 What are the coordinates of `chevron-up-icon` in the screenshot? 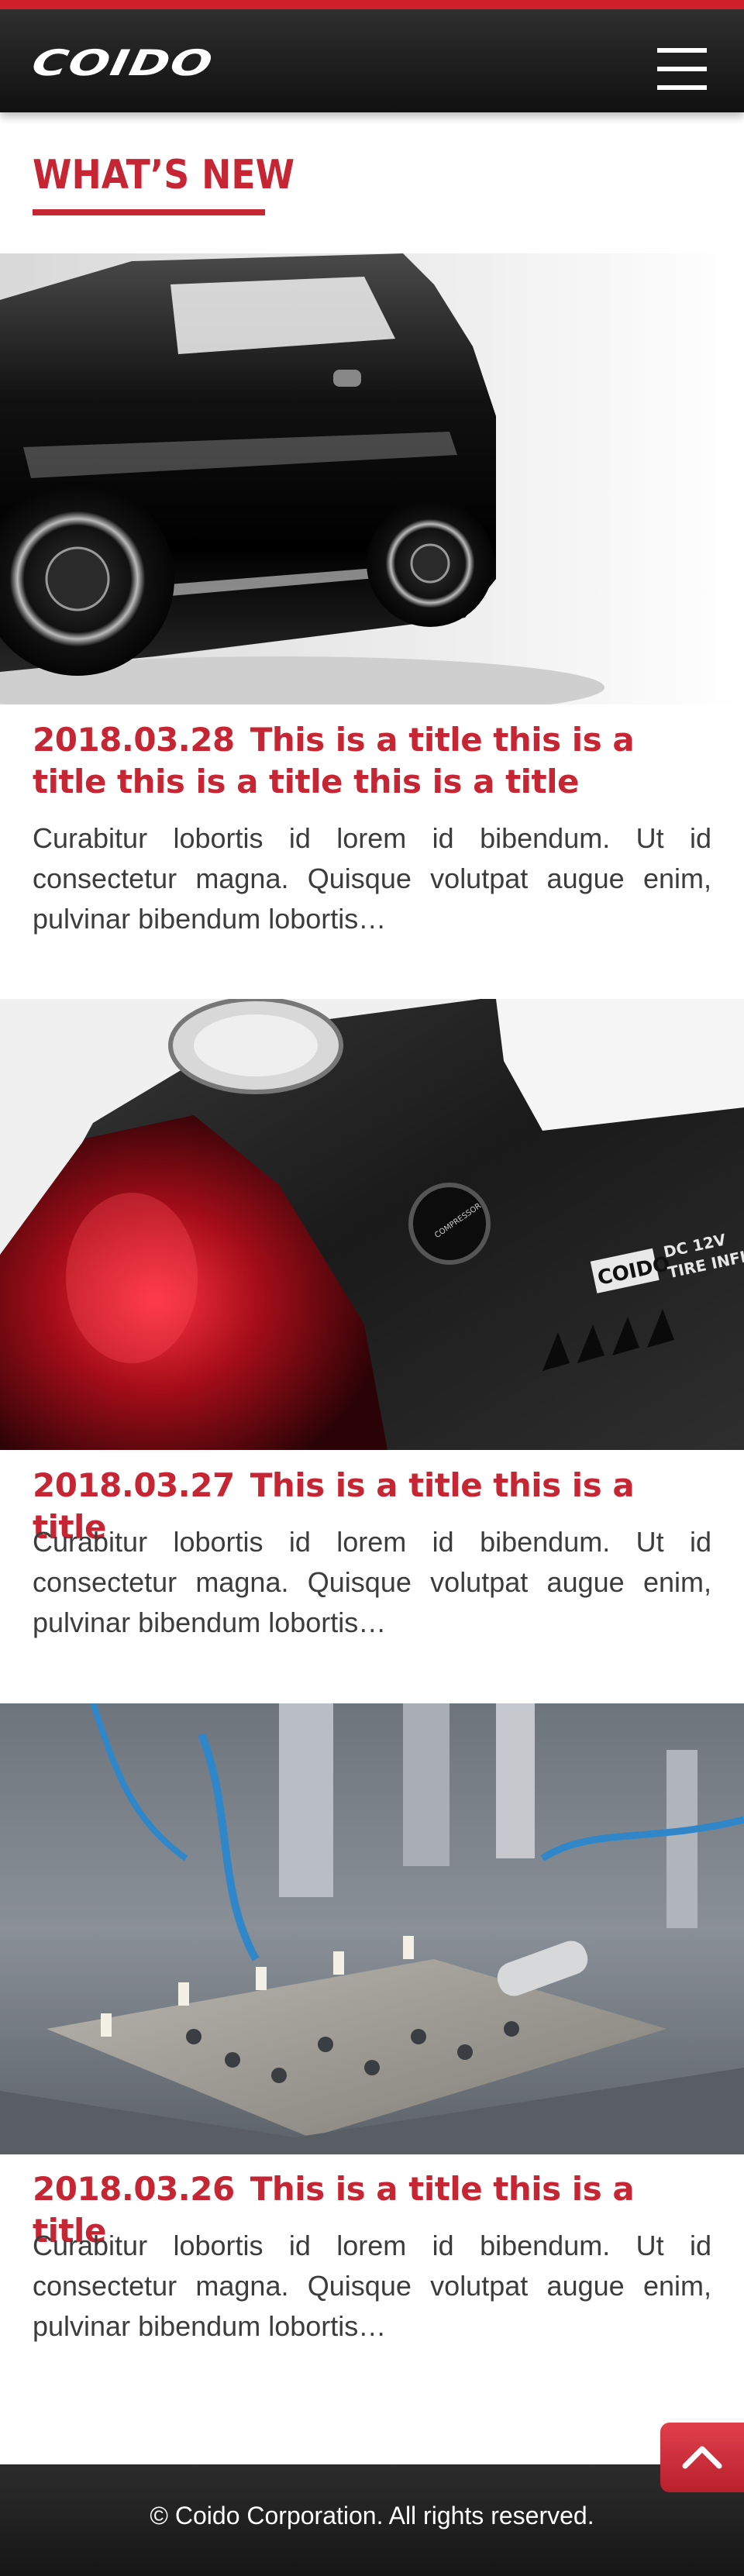 It's located at (702, 2457).